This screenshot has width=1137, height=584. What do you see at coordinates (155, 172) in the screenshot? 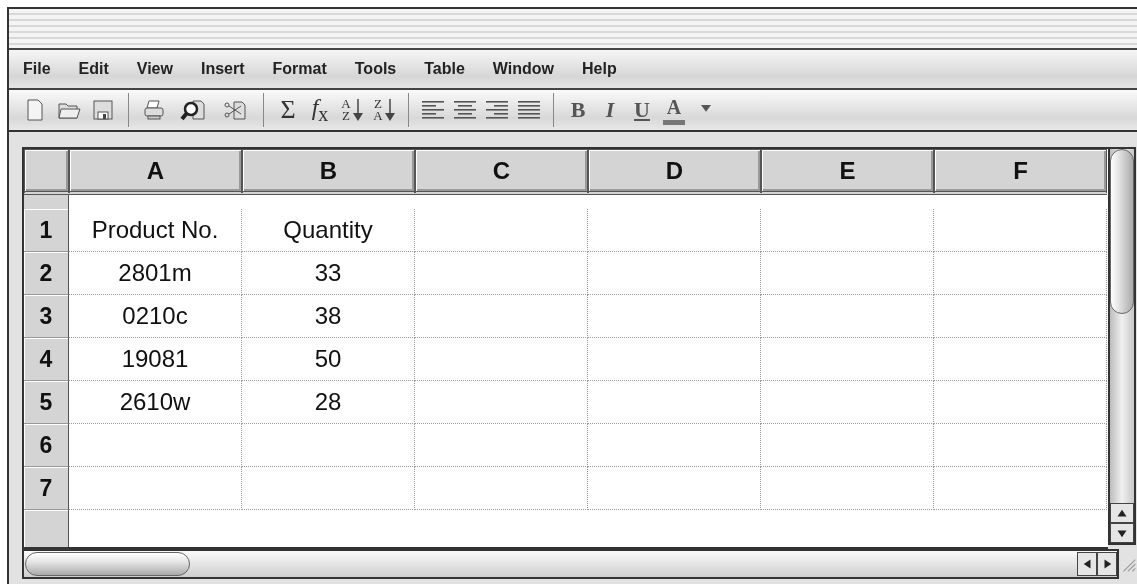
I see `column-header: A` at bounding box center [155, 172].